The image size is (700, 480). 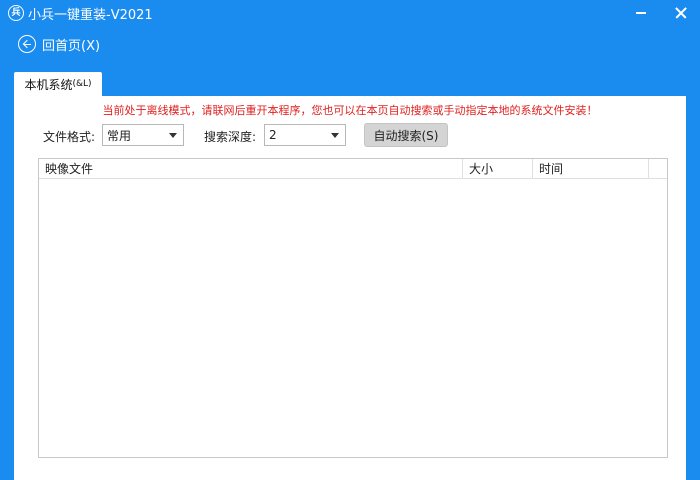 I want to click on minimize-icon, so click(x=641, y=13).